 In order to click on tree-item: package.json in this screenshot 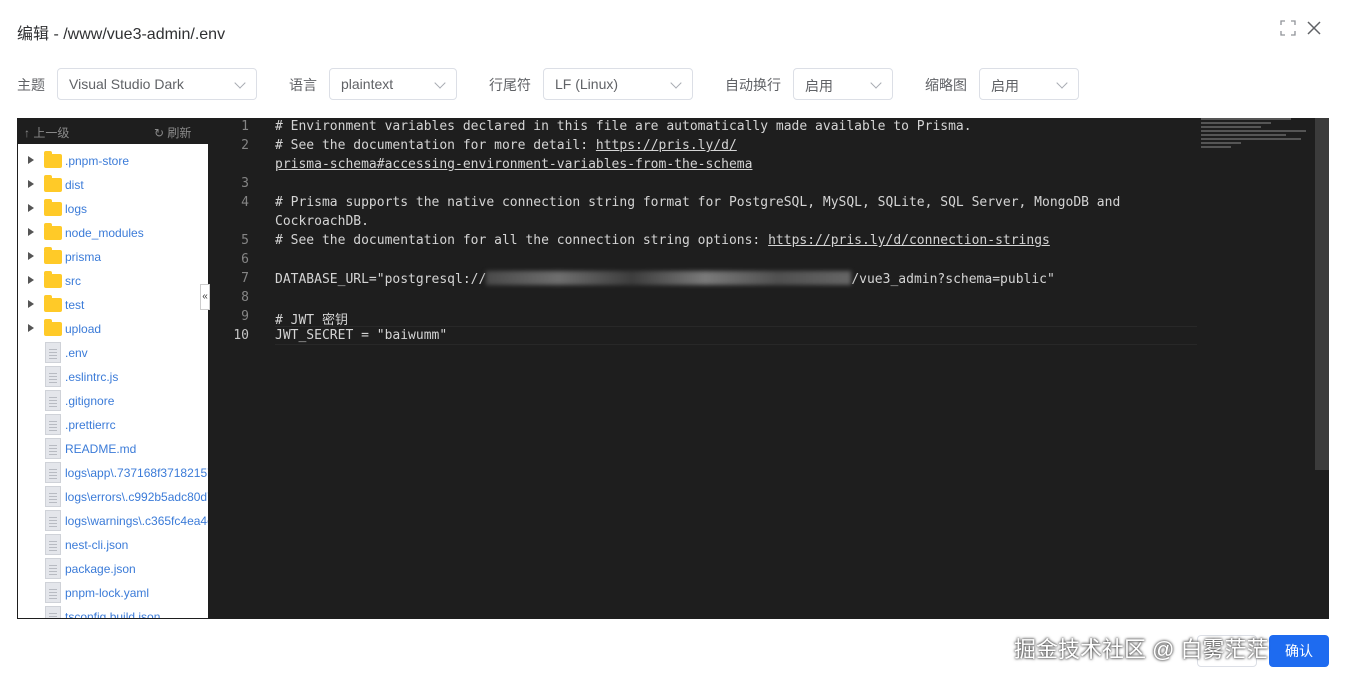, I will do `click(113, 569)`.